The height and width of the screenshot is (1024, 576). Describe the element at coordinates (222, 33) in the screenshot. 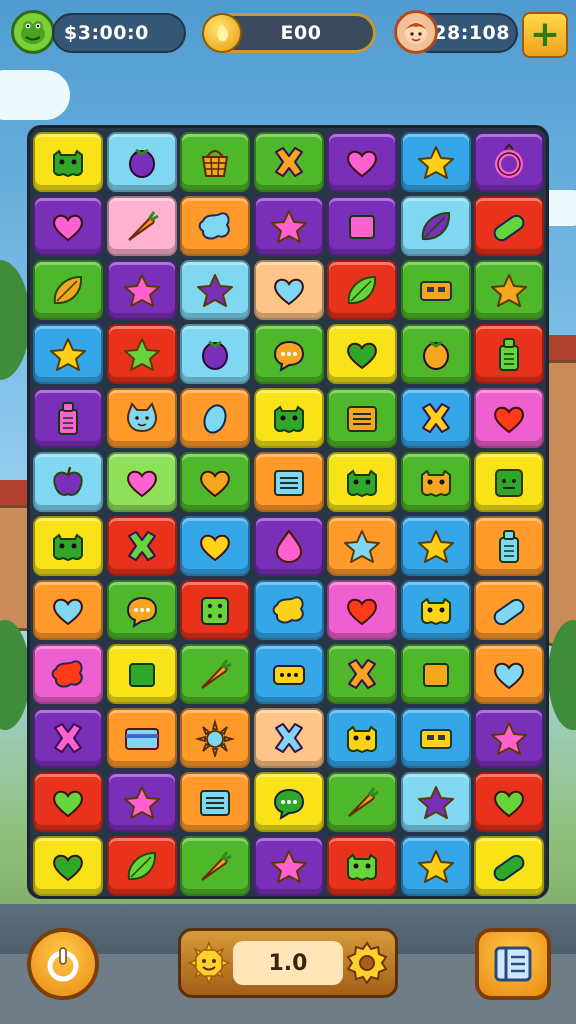

I see `gold-coin-icon` at that location.